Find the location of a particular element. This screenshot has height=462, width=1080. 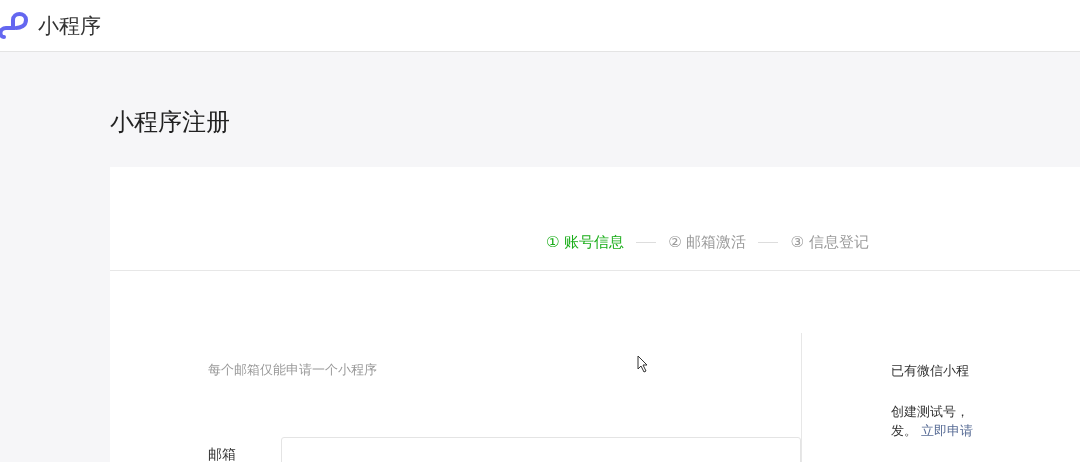

apply-link: 立即申请 is located at coordinates (947, 430).